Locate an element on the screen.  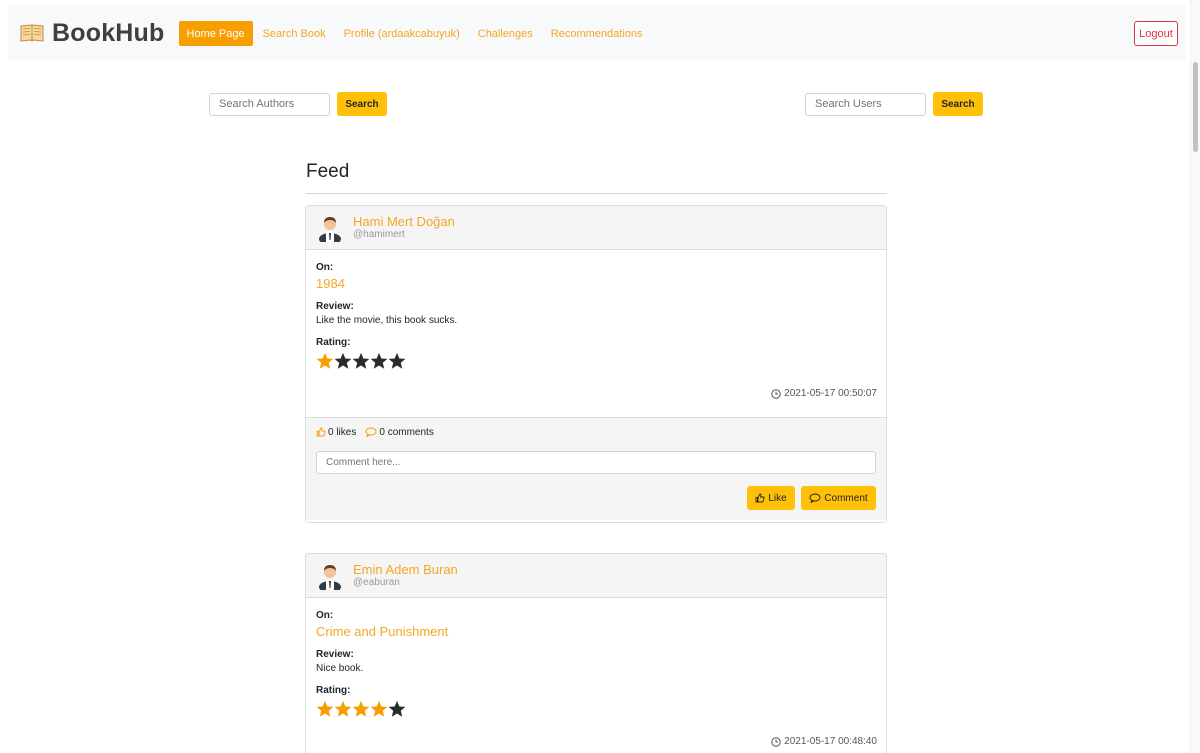
nav-recommendations: Recommendations is located at coordinates (597, 33).